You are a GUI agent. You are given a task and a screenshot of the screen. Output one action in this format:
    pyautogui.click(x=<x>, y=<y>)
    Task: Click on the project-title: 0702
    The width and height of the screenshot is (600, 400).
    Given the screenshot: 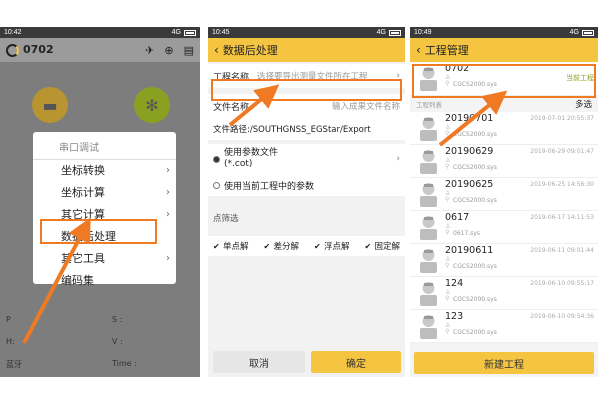 What is the action you would take?
    pyautogui.click(x=38, y=50)
    